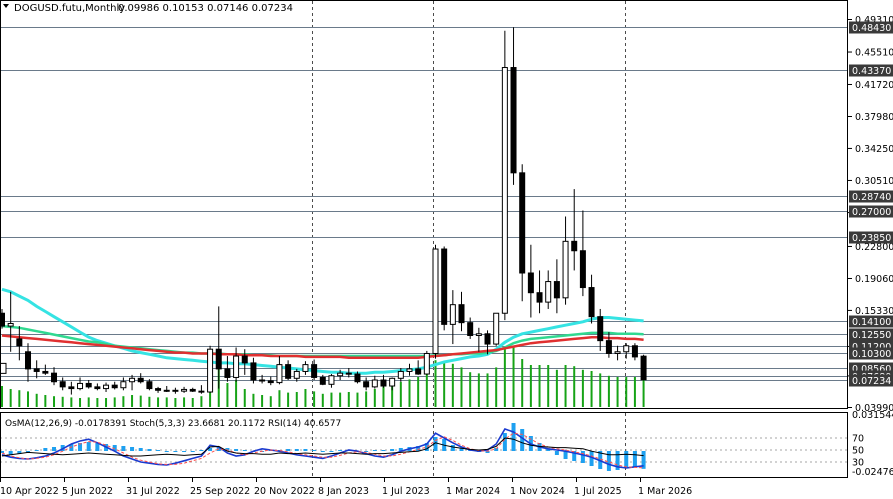 This screenshot has width=893, height=499. What do you see at coordinates (871, 212) in the screenshot?
I see `price-level-label: 0.27000` at bounding box center [871, 212].